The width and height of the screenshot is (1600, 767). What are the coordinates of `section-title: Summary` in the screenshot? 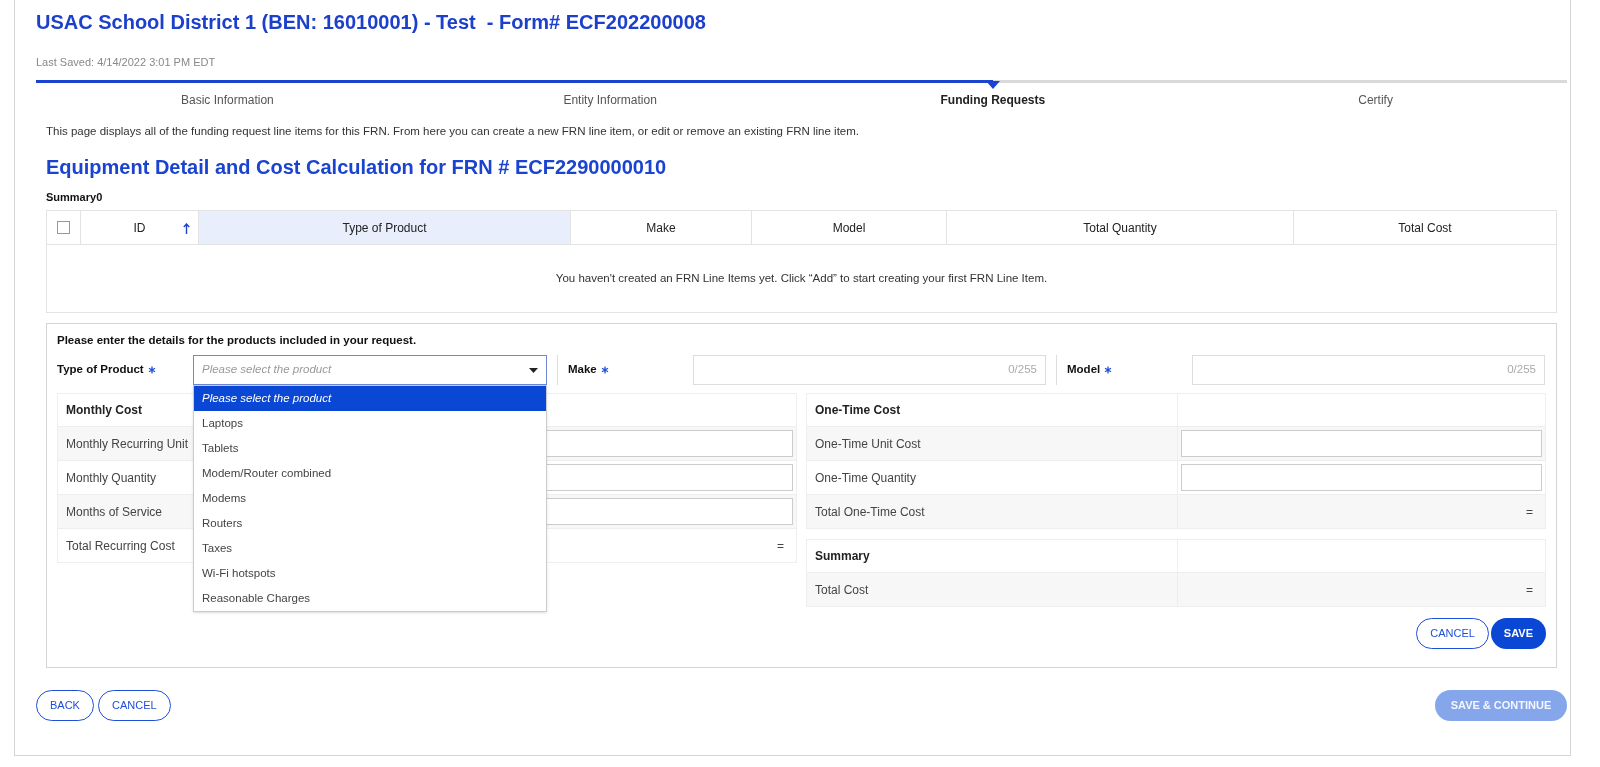 It's located at (842, 556).